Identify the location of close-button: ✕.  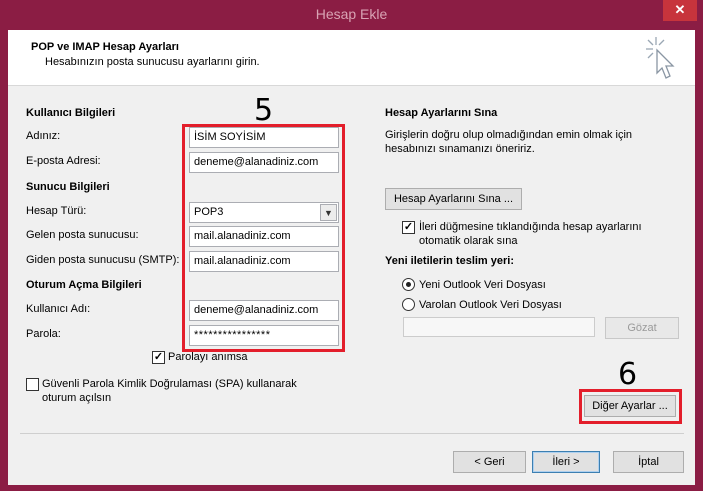
(680, 10).